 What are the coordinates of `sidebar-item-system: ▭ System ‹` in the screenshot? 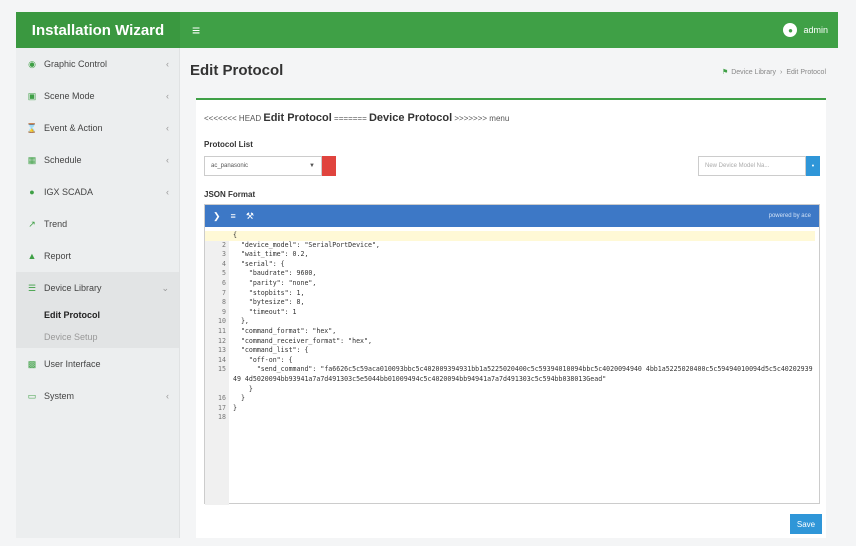 It's located at (97, 396).